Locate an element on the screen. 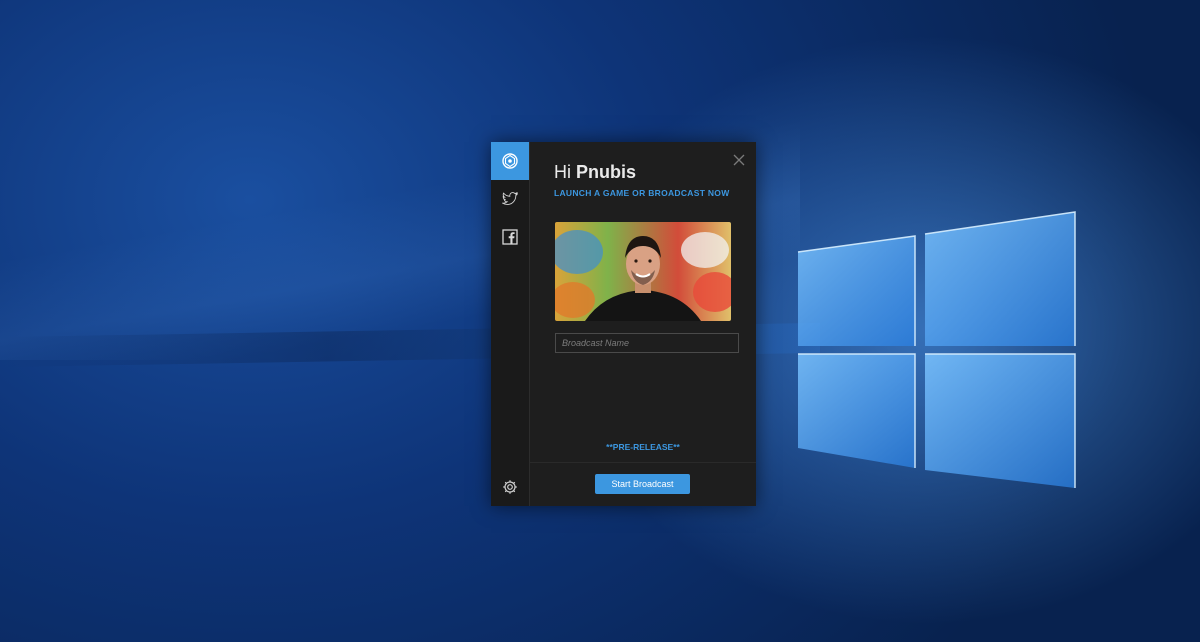  facebook-icon is located at coordinates (510, 237).